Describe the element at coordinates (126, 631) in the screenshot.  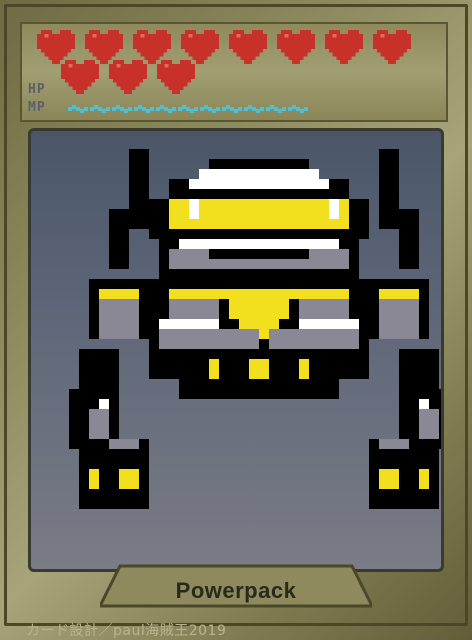
I see `card-credit: カード設計／paul海賊王2019` at that location.